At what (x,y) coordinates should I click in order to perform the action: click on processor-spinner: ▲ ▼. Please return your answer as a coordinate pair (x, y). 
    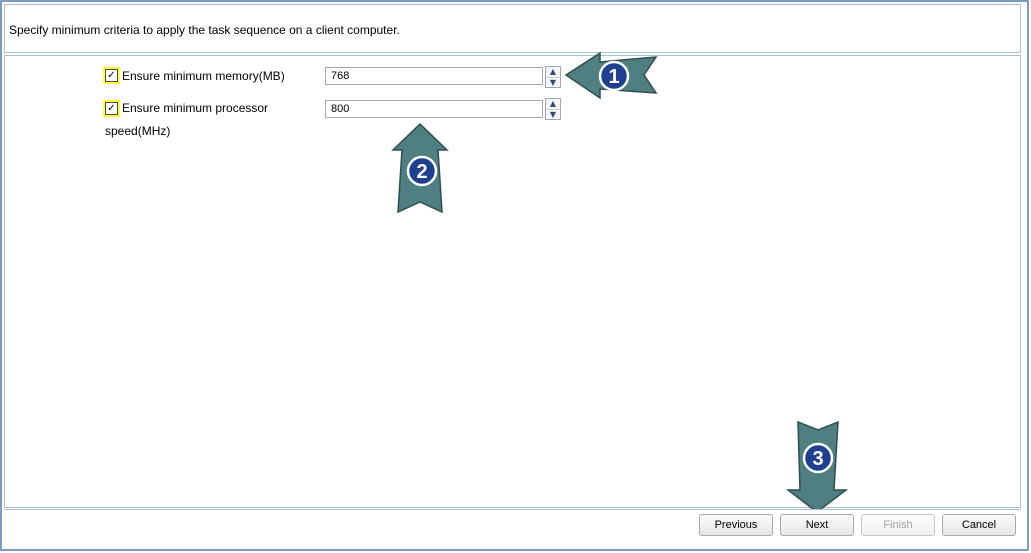
    Looking at the image, I should click on (553, 109).